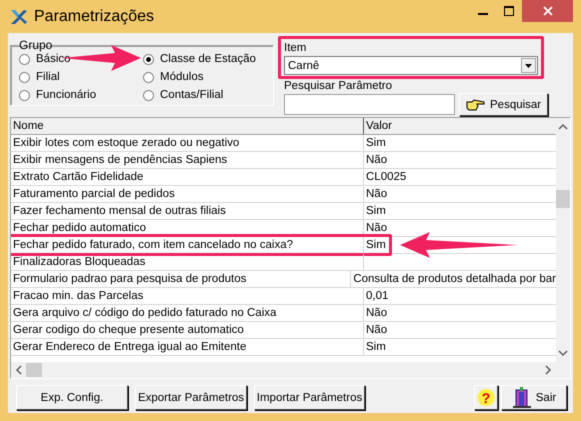 Image resolution: width=581 pixels, height=421 pixels. What do you see at coordinates (187, 160) in the screenshot?
I see `table-cell: Exibir mensagens de pendências Sapiens` at bounding box center [187, 160].